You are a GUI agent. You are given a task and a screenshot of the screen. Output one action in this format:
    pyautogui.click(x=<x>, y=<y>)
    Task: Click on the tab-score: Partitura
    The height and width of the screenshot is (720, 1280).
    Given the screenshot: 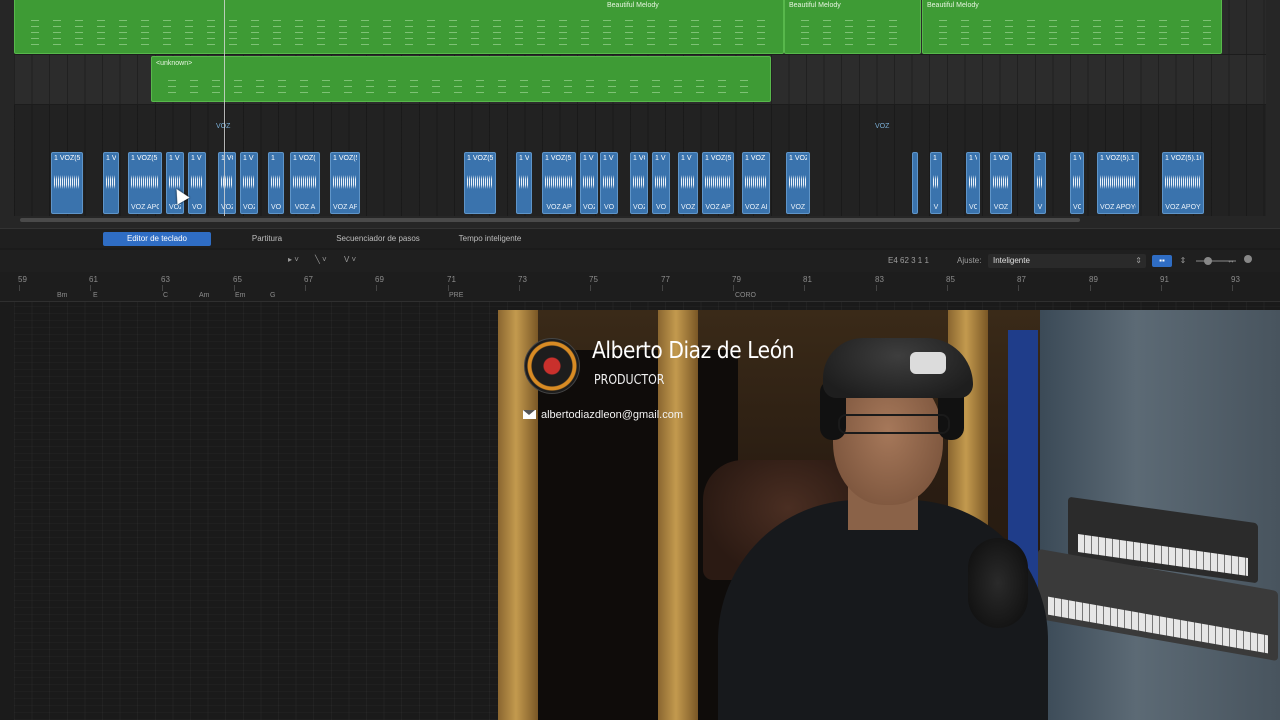 What is the action you would take?
    pyautogui.click(x=267, y=239)
    